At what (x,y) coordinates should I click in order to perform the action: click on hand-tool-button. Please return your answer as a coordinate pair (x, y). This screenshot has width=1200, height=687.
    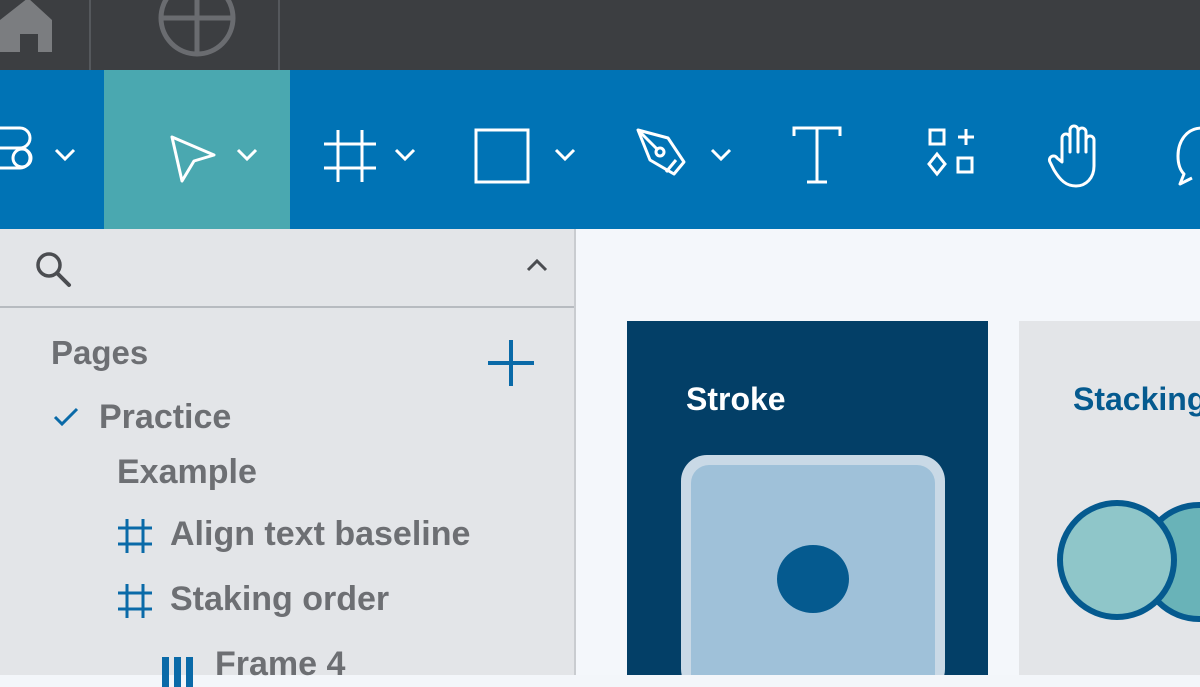
    Looking at the image, I should click on (1065, 149).